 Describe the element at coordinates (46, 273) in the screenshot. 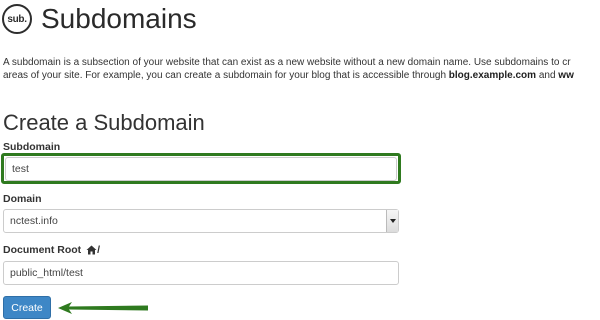

I see `document-root-input-value: public_html/test` at that location.